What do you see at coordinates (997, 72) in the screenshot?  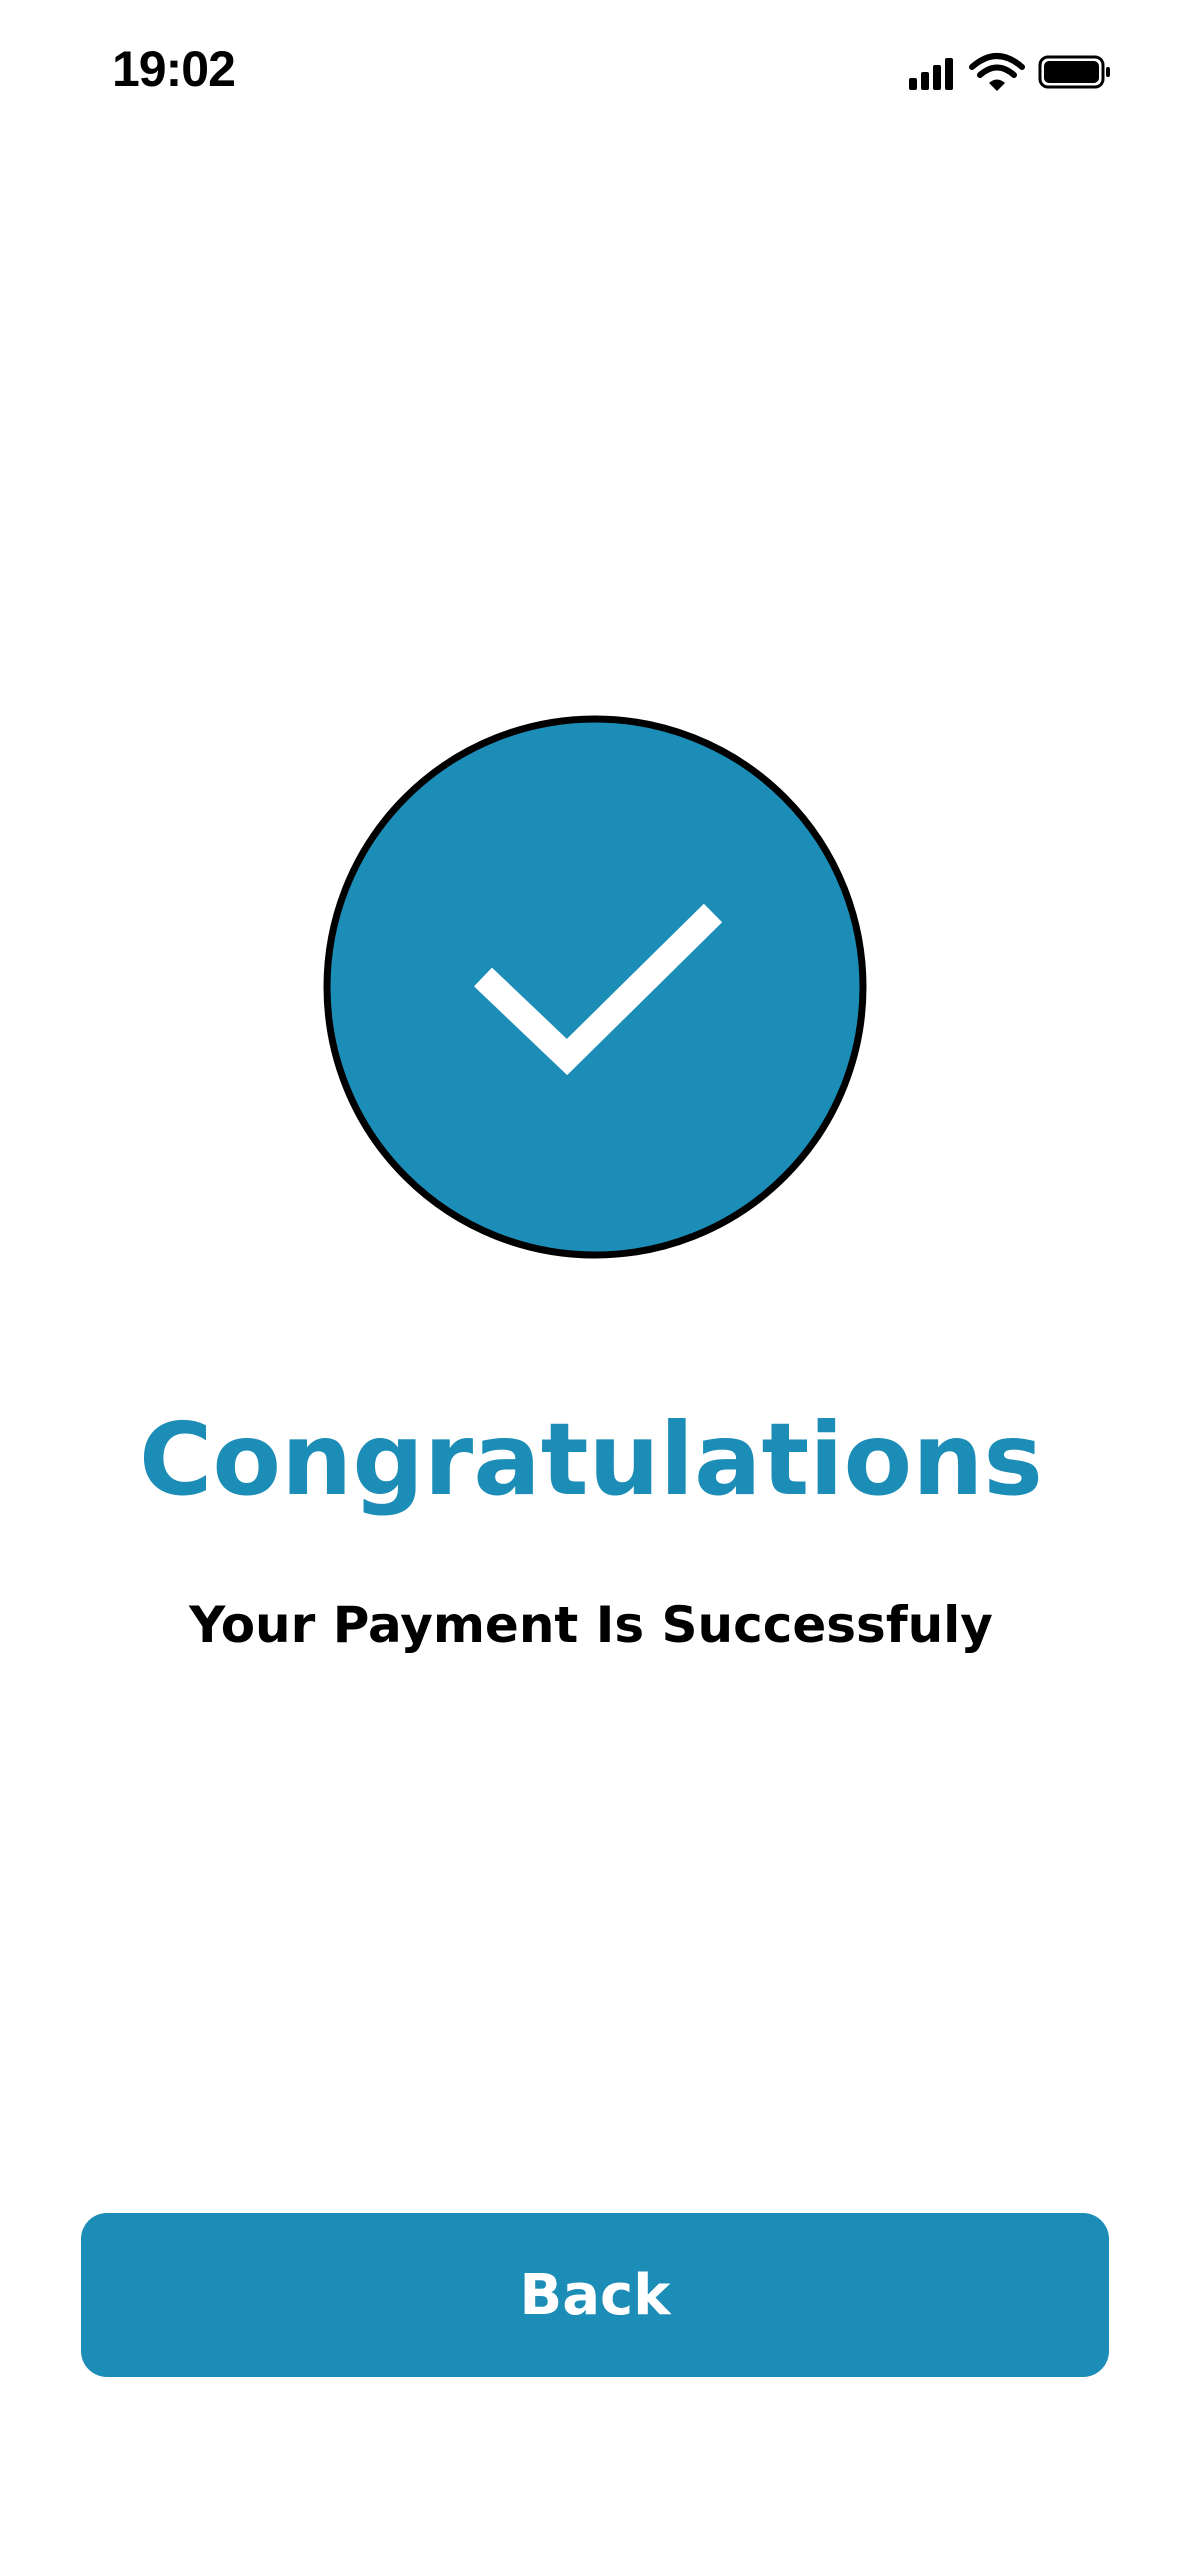 I see `wifi-icon` at bounding box center [997, 72].